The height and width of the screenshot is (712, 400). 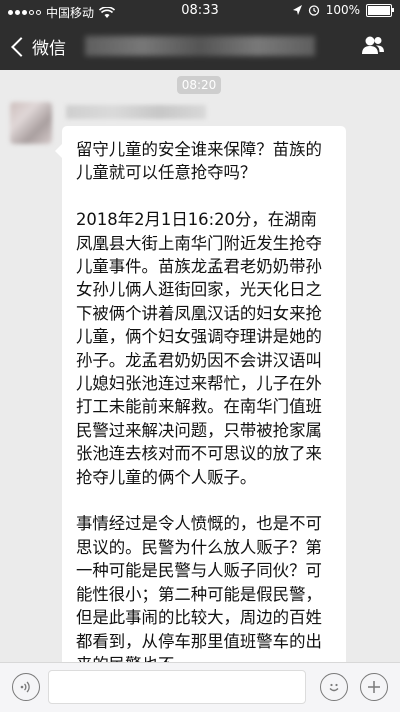 What do you see at coordinates (313, 10) in the screenshot?
I see `alarm-icon` at bounding box center [313, 10].